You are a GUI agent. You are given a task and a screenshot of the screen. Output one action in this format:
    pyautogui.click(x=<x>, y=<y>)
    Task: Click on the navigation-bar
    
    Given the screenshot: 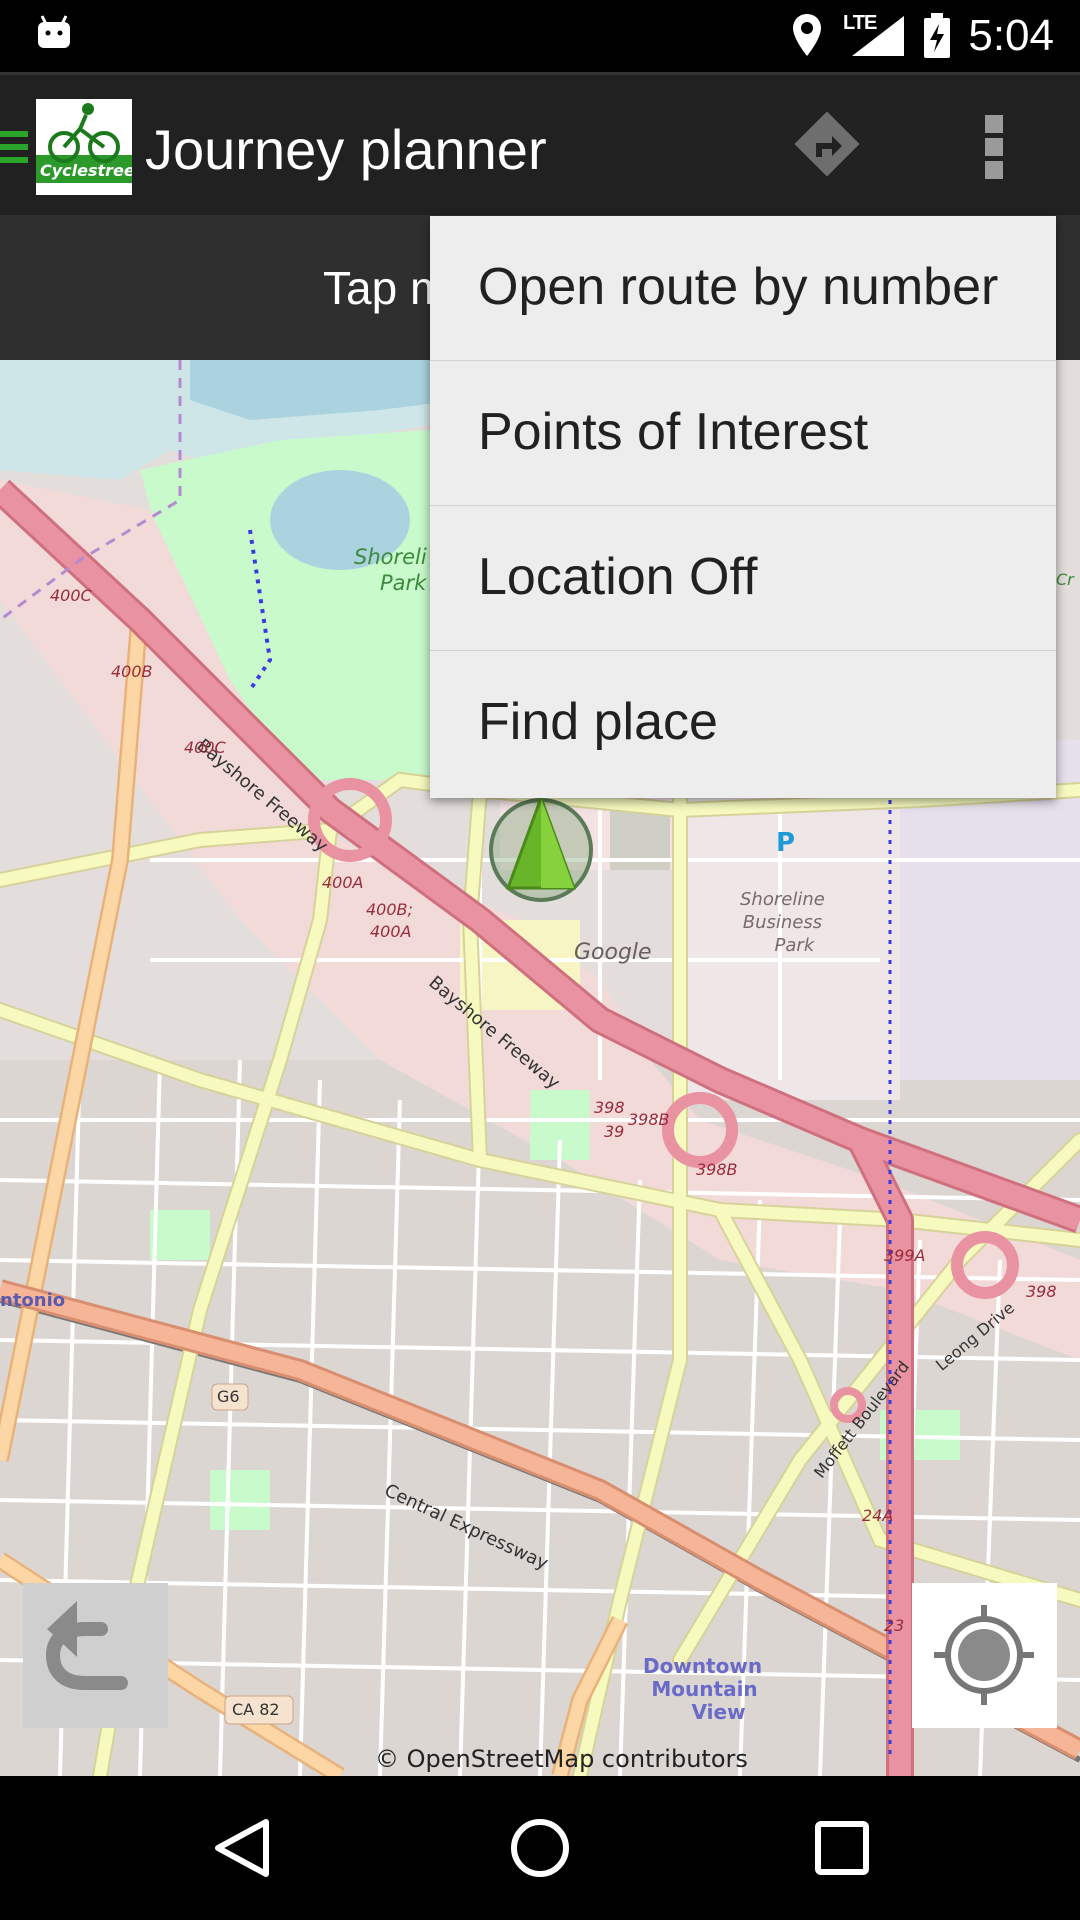 What is the action you would take?
    pyautogui.click(x=540, y=1848)
    